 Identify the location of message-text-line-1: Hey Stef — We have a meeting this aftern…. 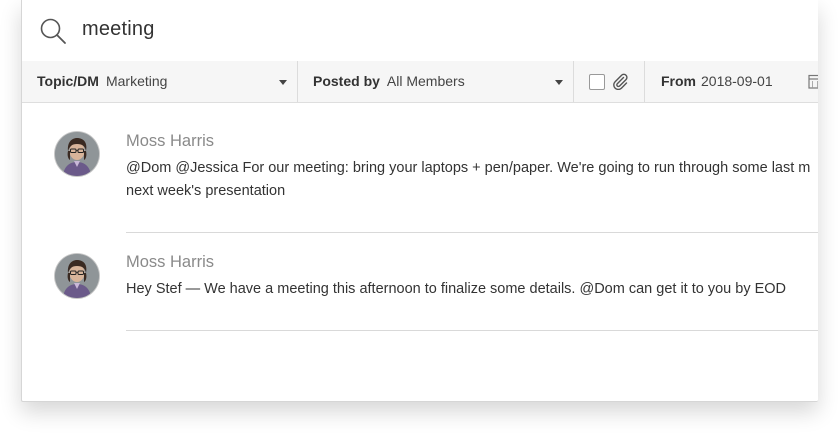
(456, 289).